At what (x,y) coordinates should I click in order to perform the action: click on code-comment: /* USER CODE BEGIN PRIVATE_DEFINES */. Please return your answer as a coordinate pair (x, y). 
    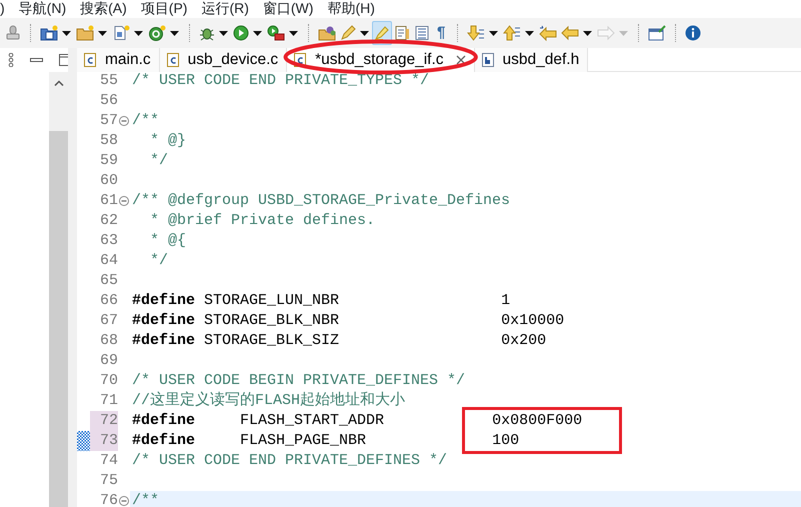
    Looking at the image, I should click on (299, 380).